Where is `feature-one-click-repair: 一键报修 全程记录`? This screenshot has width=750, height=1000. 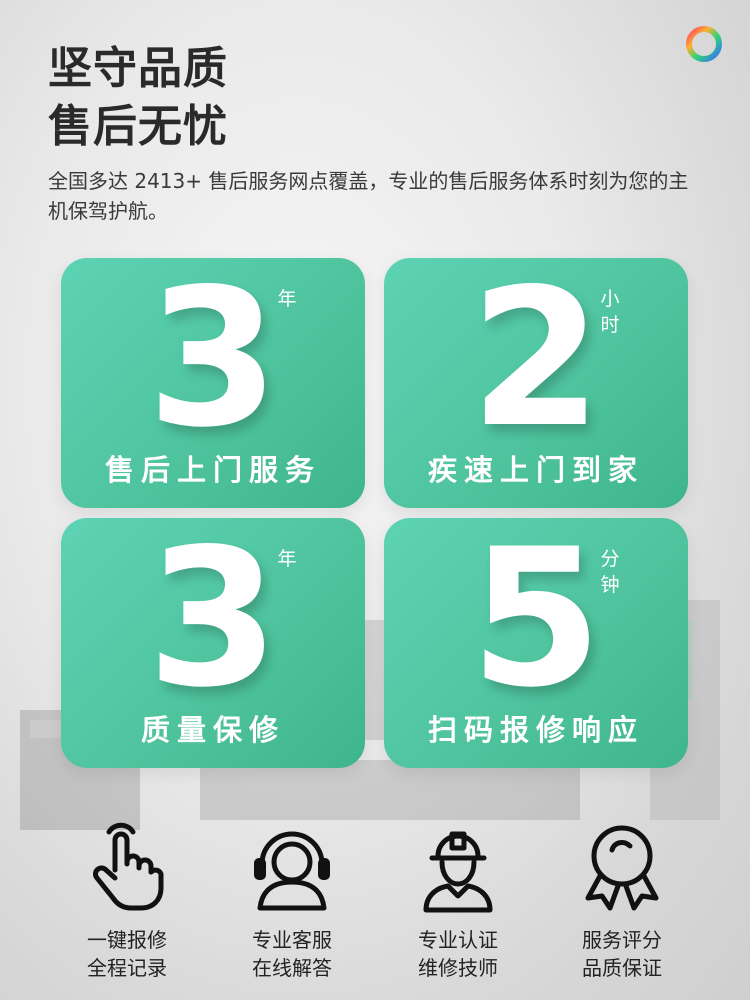
feature-one-click-repair: 一键报修 全程记录 is located at coordinates (127, 900).